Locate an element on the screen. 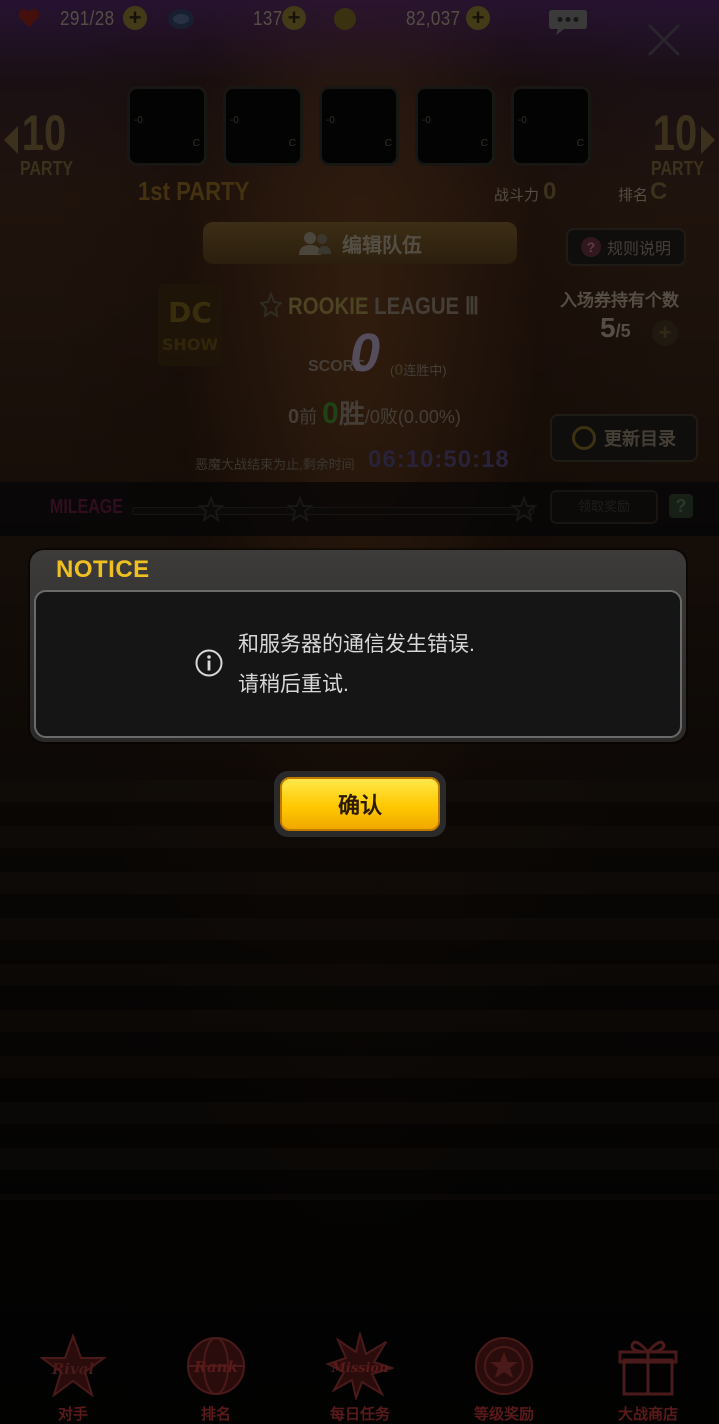  nav-item-rival: Rival 对手 is located at coordinates (73, 1374).